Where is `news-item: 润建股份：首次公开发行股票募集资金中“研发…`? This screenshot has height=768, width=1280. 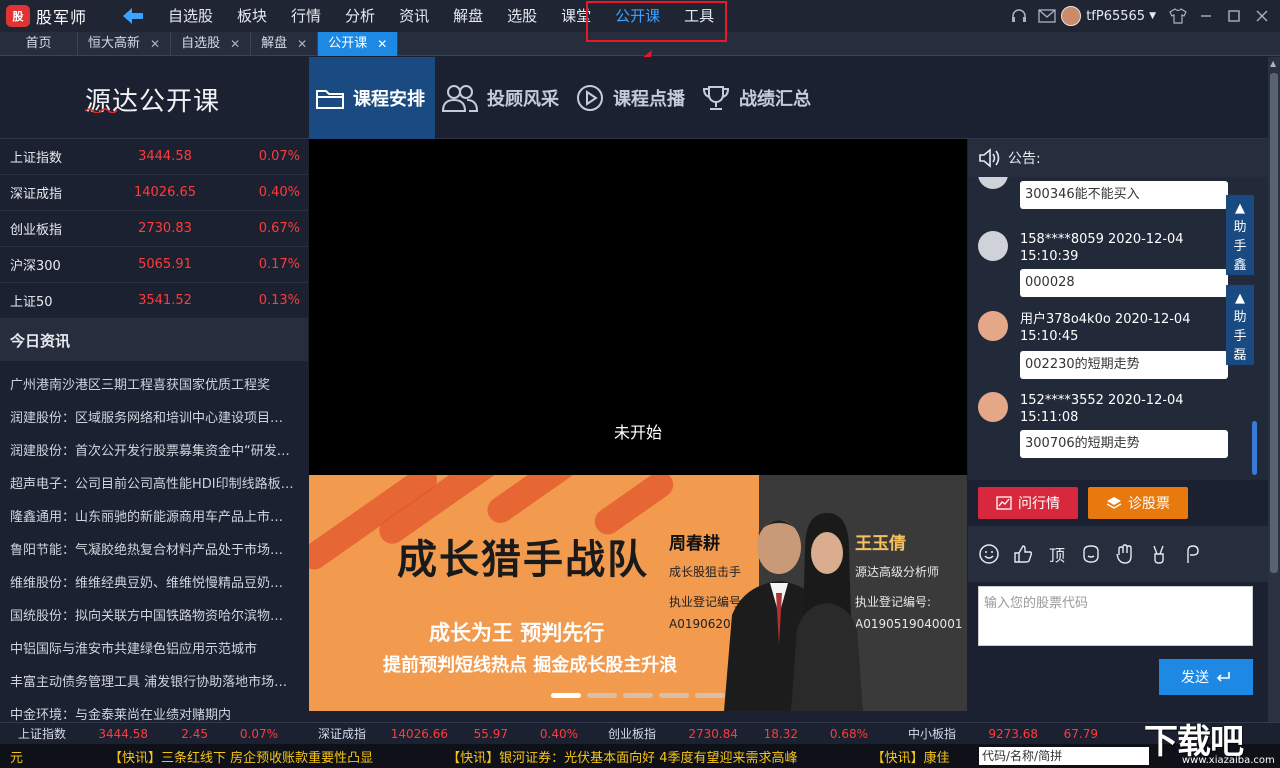 news-item: 润建股份：首次公开发行股票募集资金中“研发… is located at coordinates (154, 451).